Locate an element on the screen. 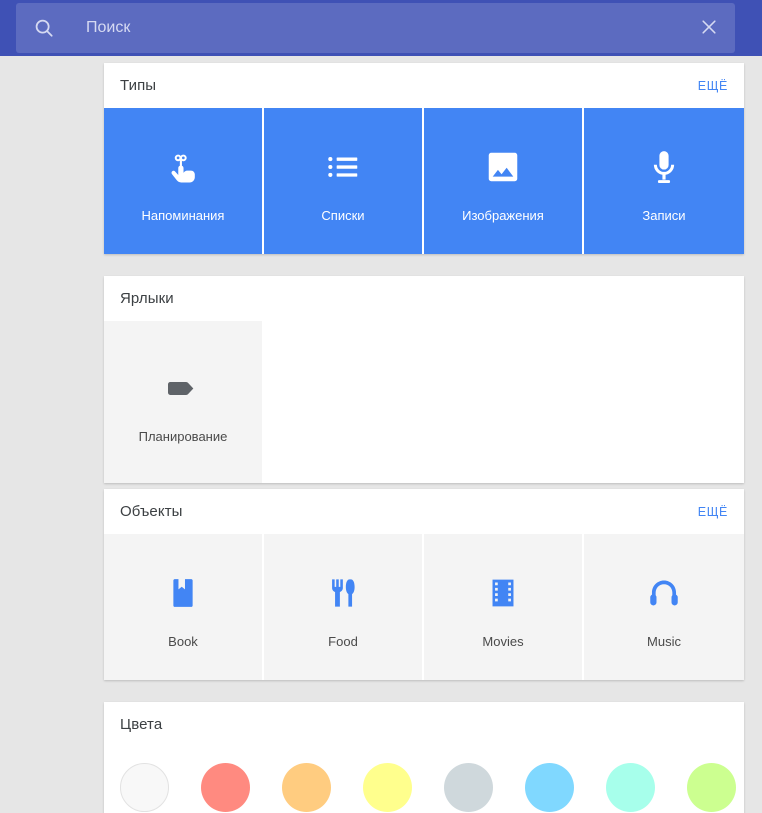 Image resolution: width=762 pixels, height=813 pixels. label-tag-icon is located at coordinates (183, 388).